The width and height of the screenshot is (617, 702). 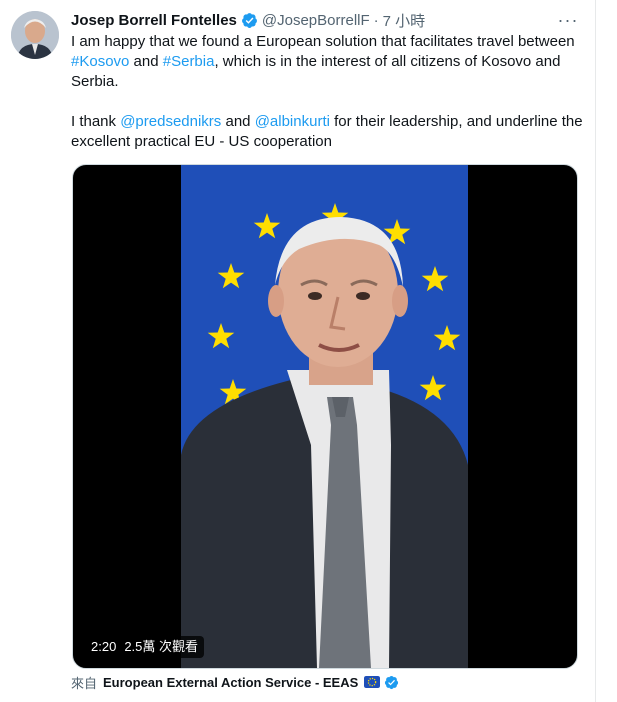 What do you see at coordinates (404, 20) in the screenshot?
I see `tweet-timestamp: 7 小時` at bounding box center [404, 20].